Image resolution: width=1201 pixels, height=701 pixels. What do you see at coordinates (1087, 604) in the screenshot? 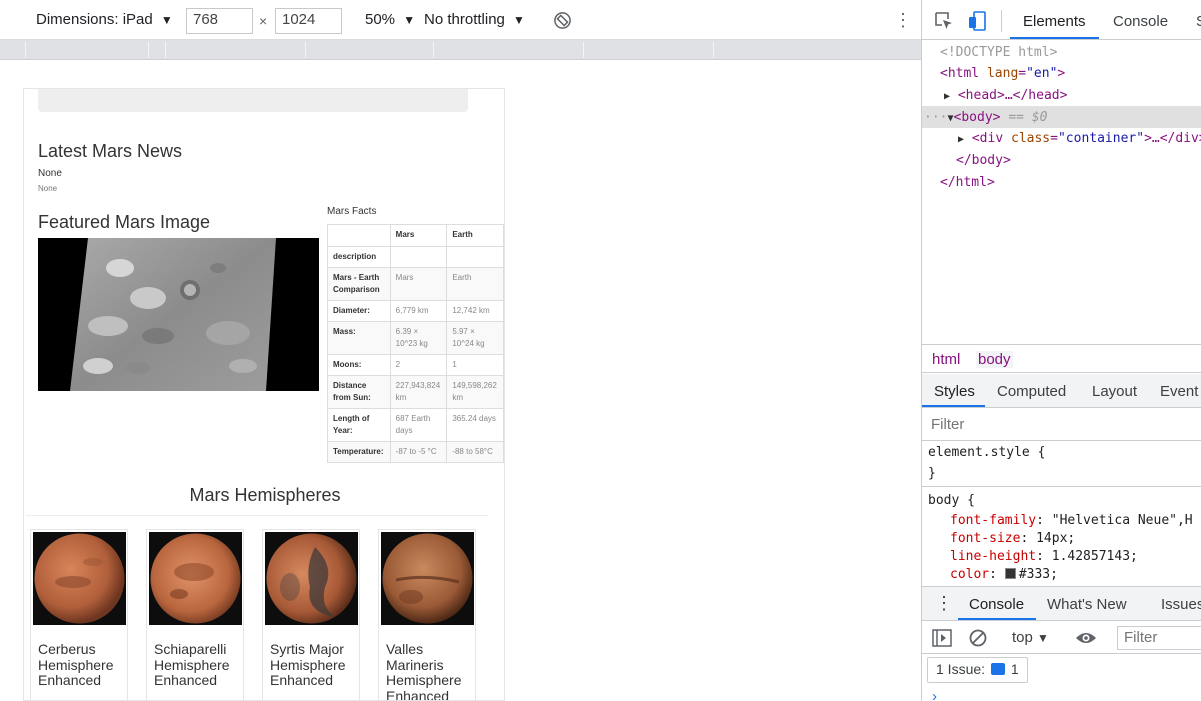
I see `drawer-tab-whats-new: What's New` at bounding box center [1087, 604].